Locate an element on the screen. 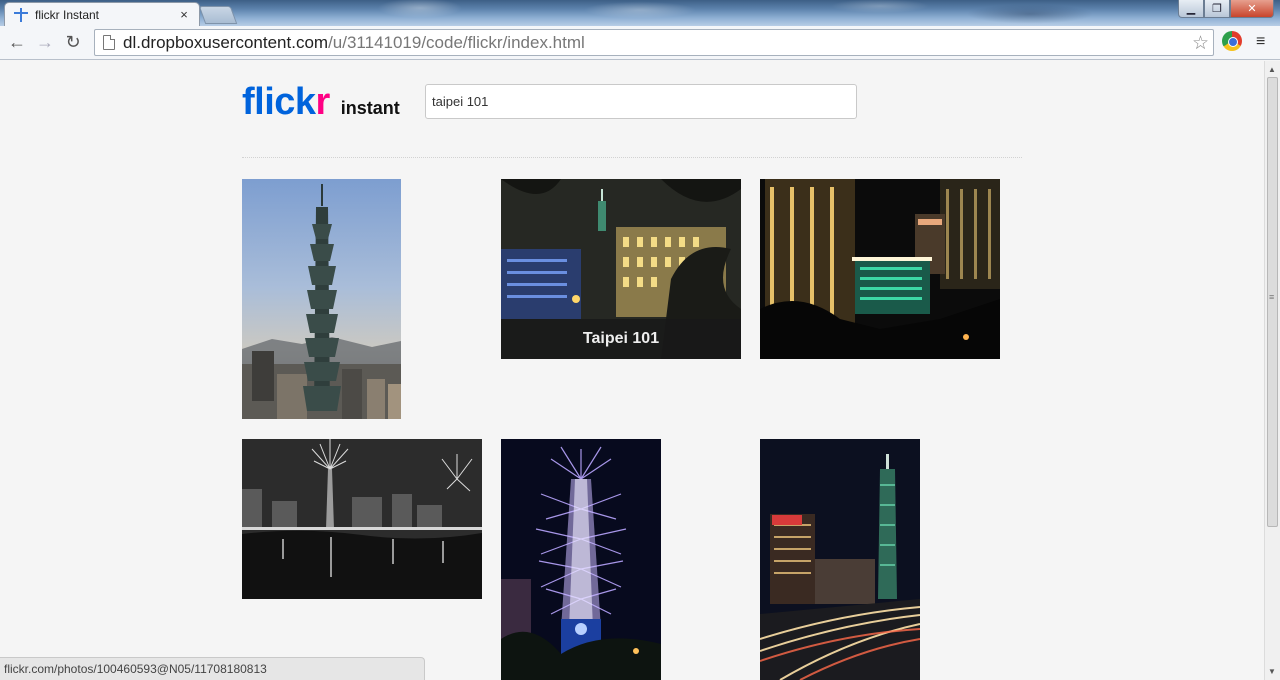 Image resolution: width=1280 pixels, height=680 pixels. logo-r: r is located at coordinates (323, 102).